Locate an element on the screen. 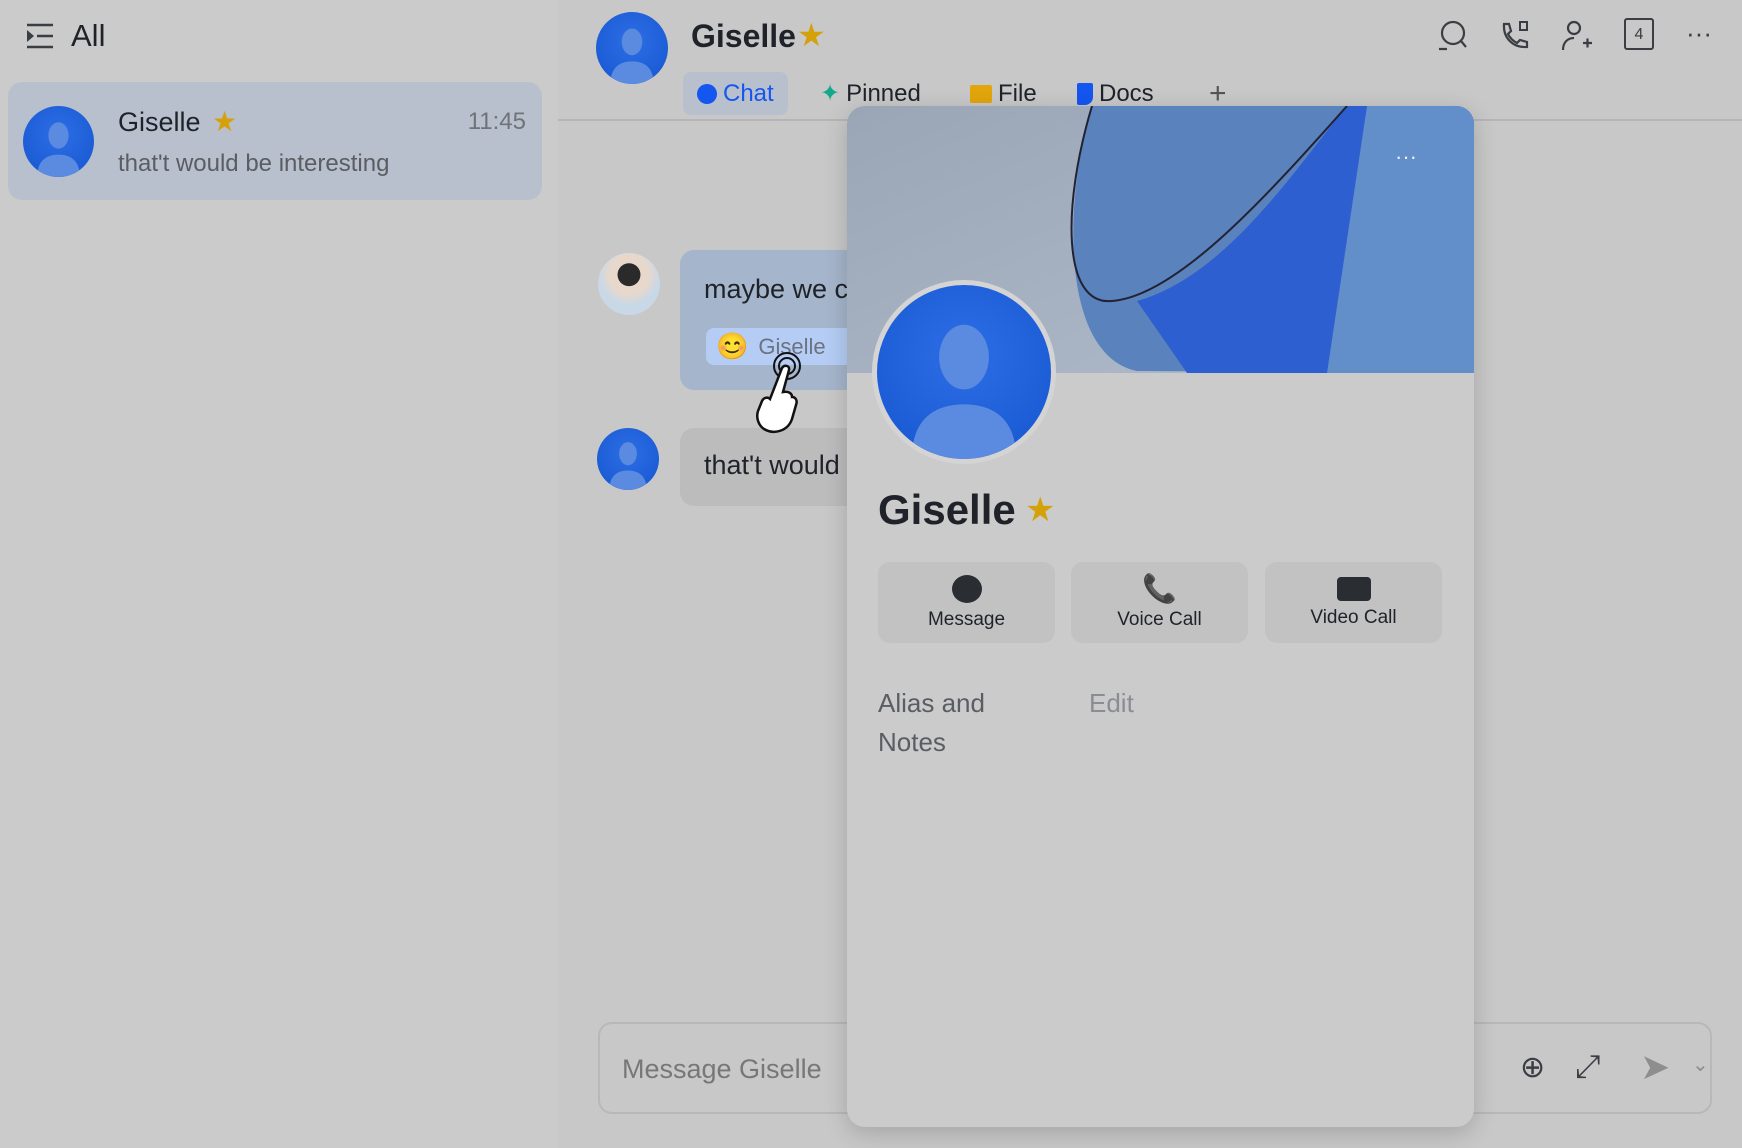 Image resolution: width=1742 pixels, height=1148 pixels. call-icon is located at coordinates (1514, 36).